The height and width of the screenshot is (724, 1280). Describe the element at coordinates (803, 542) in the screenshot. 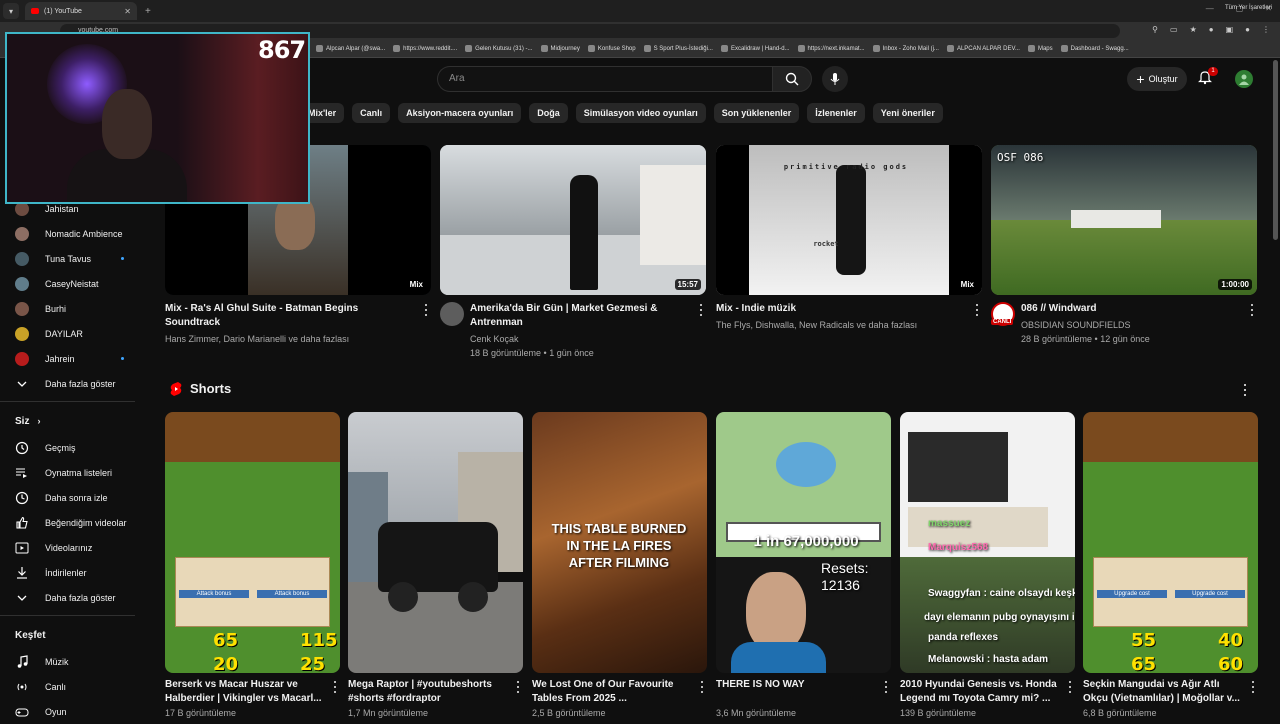

I see `short-thumbnail: 1 in 67,000,000 Resets: 12136` at that location.